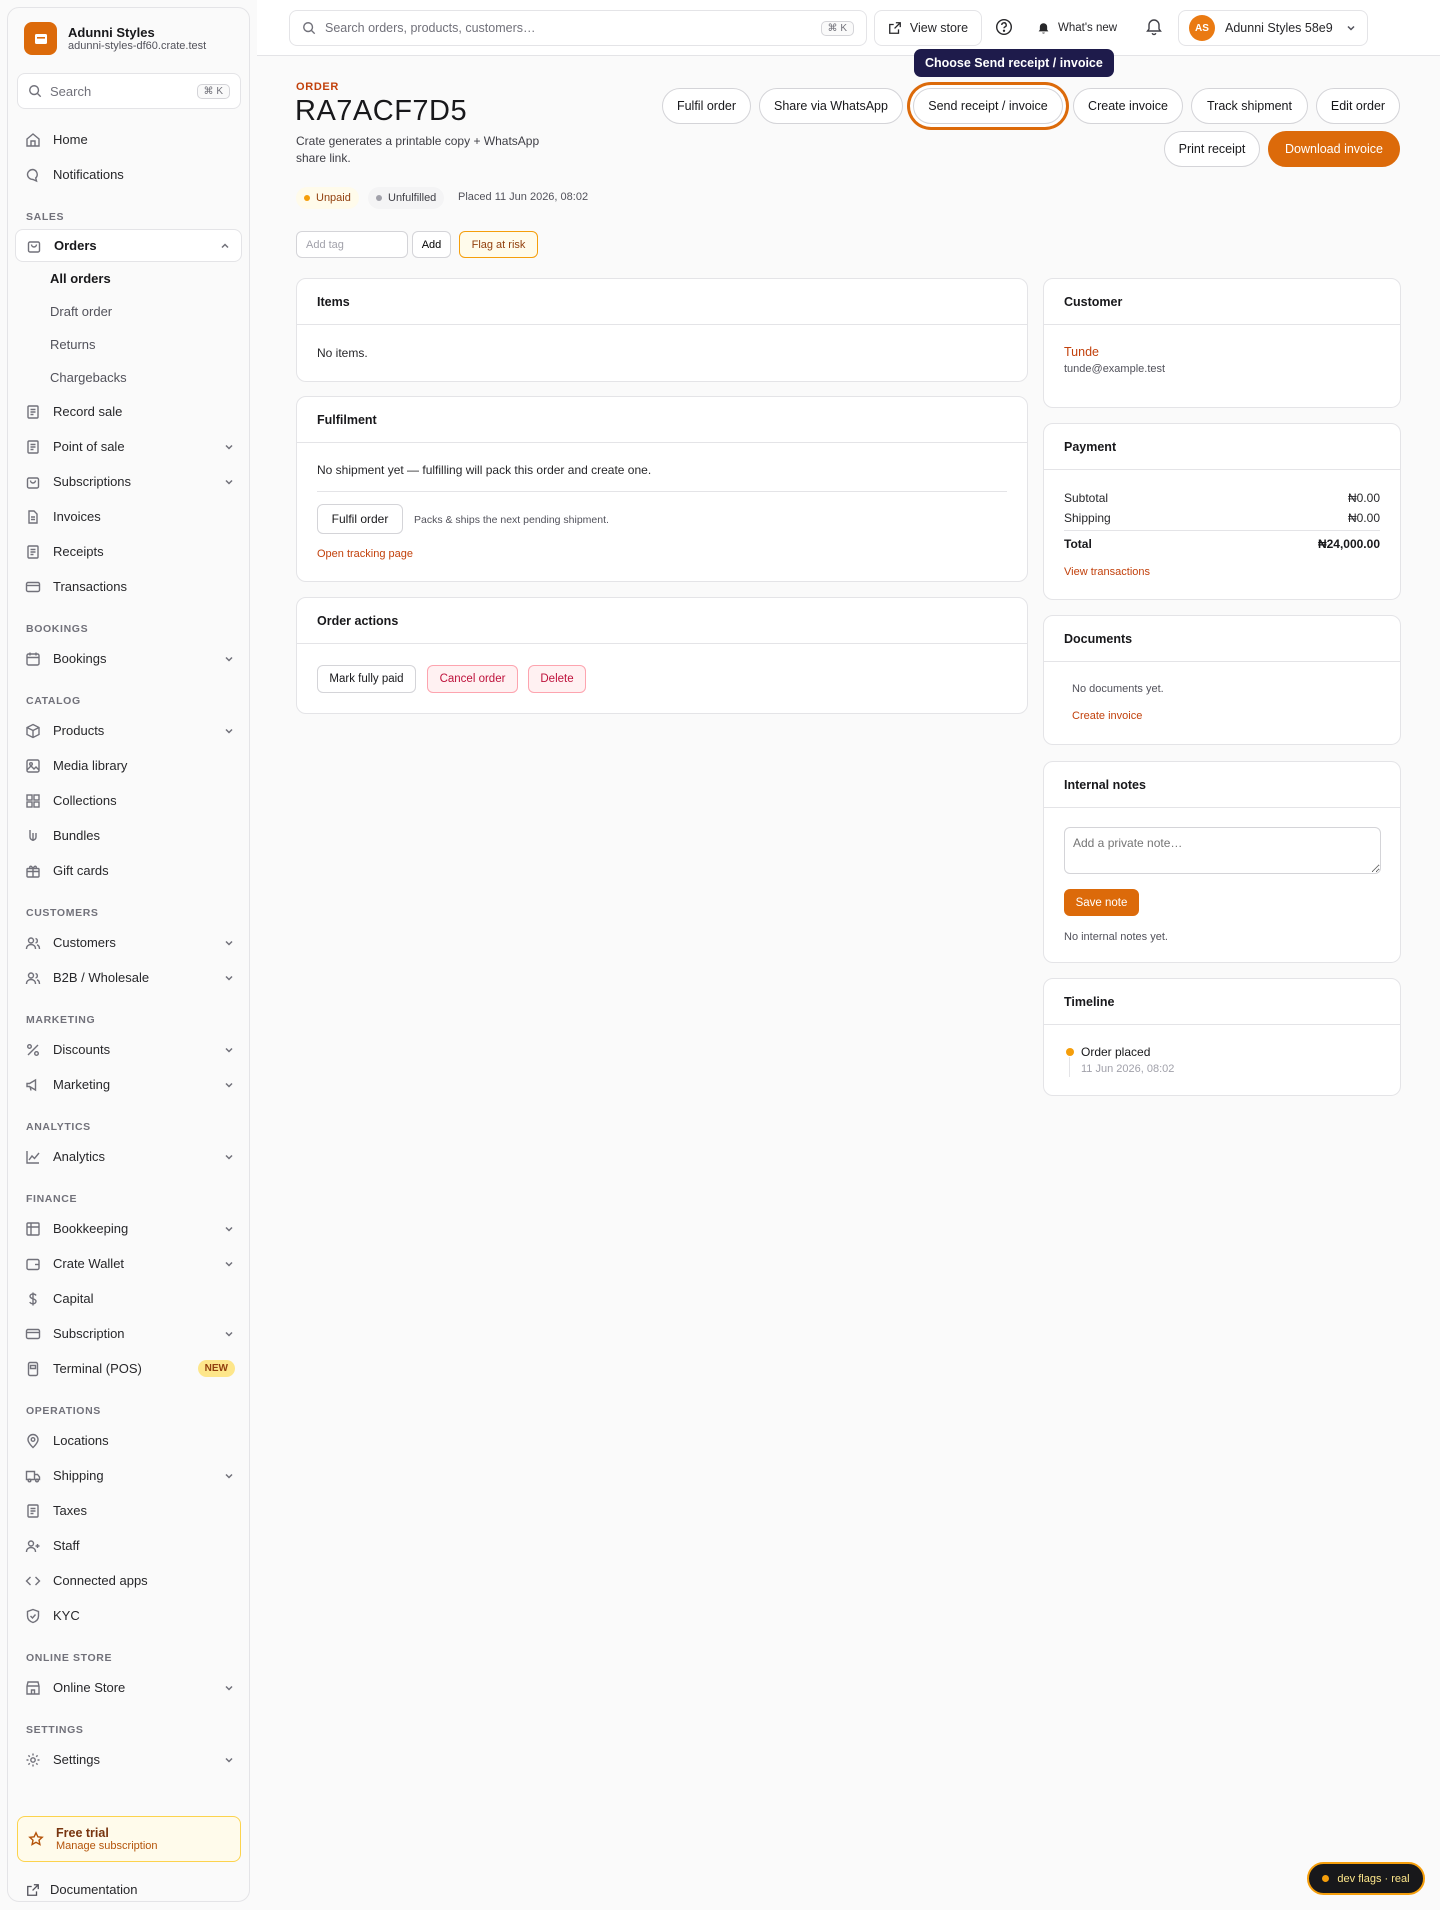 This screenshot has height=1910, width=1440. I want to click on flag-at-risk-button: Flag at risk, so click(498, 244).